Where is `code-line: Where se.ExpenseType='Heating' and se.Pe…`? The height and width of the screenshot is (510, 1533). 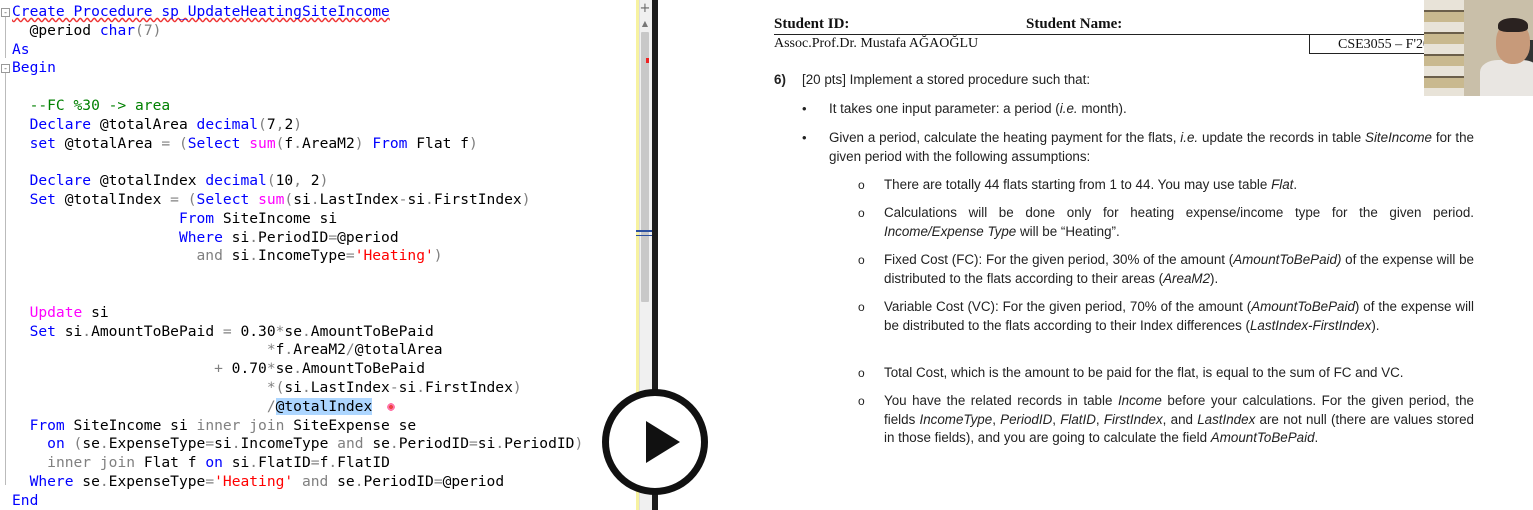 code-line: Where se.ExpenseType='Heating' and se.Pe… is located at coordinates (297, 482).